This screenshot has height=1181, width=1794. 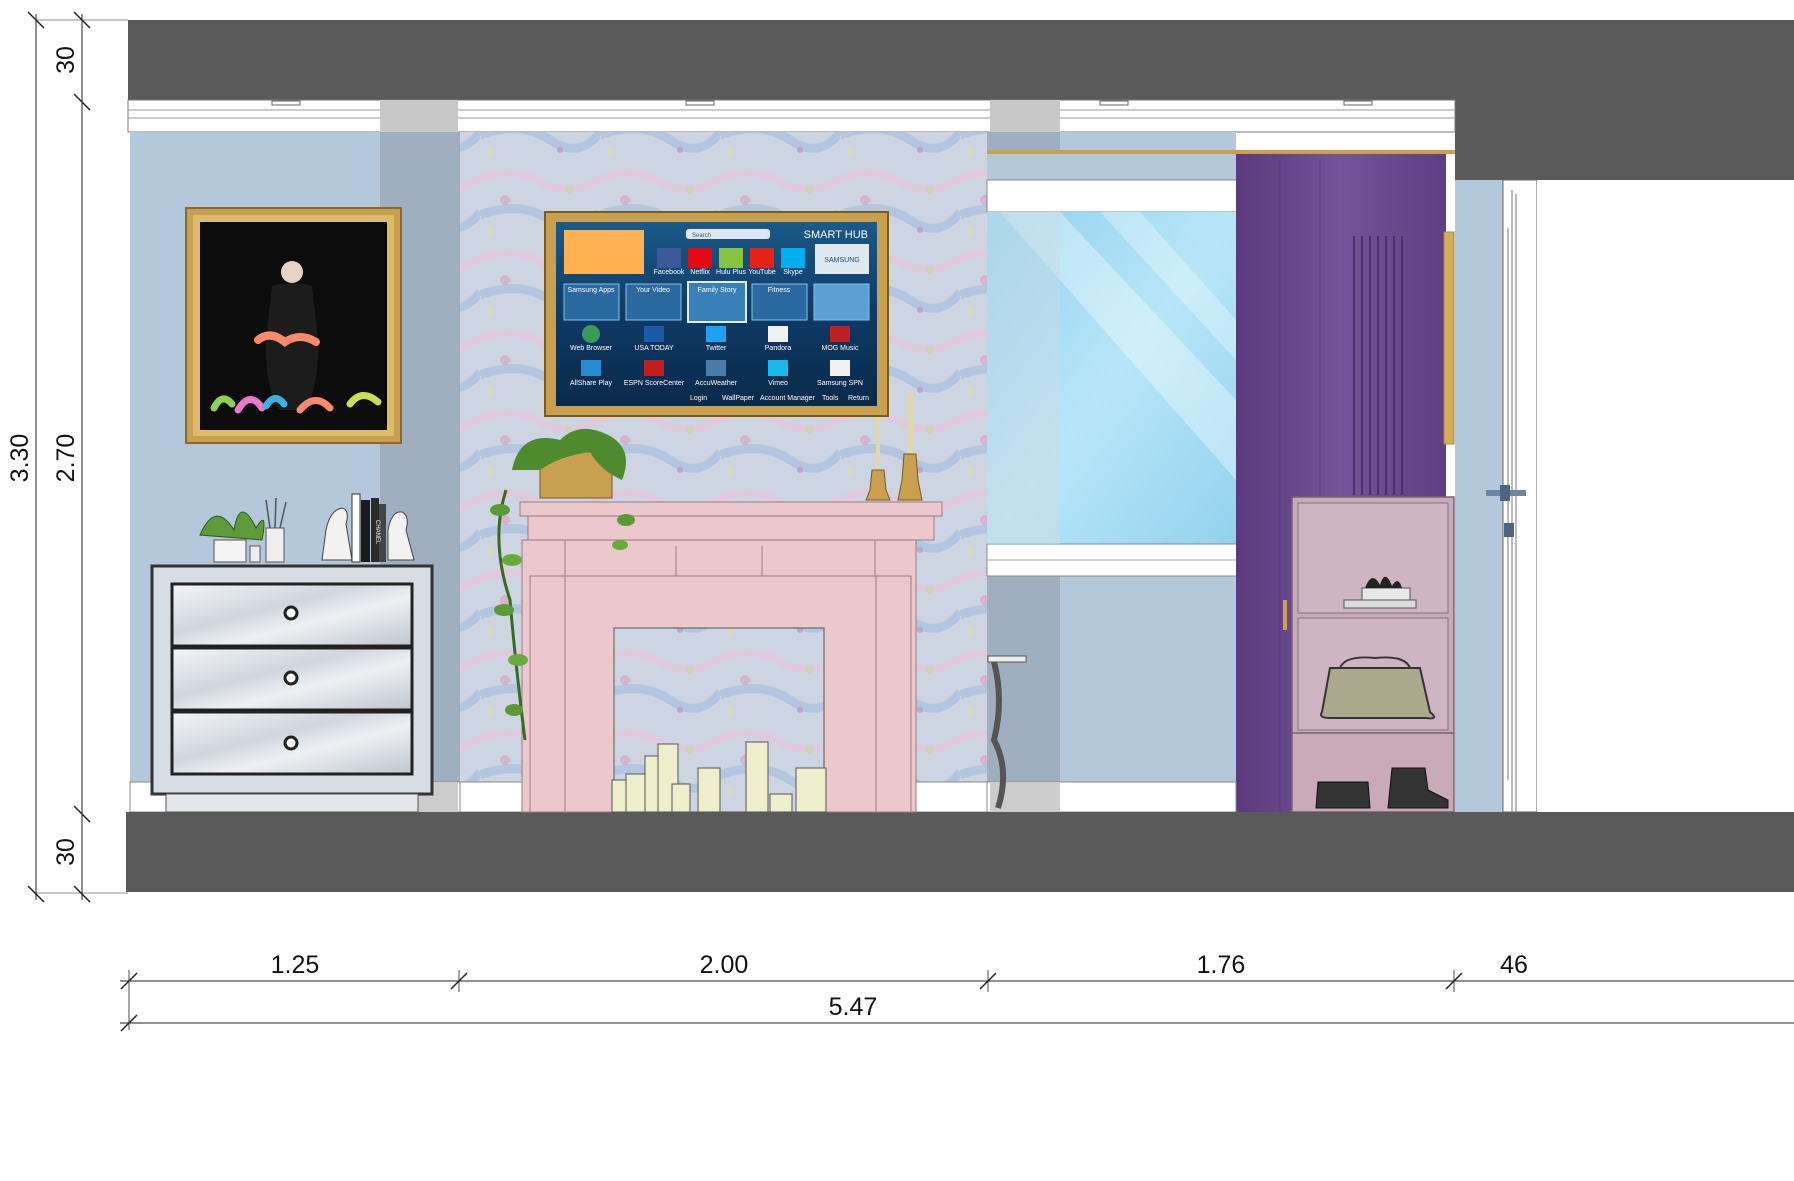 What do you see at coordinates (1380, 604) in the screenshot?
I see `book-stack` at bounding box center [1380, 604].